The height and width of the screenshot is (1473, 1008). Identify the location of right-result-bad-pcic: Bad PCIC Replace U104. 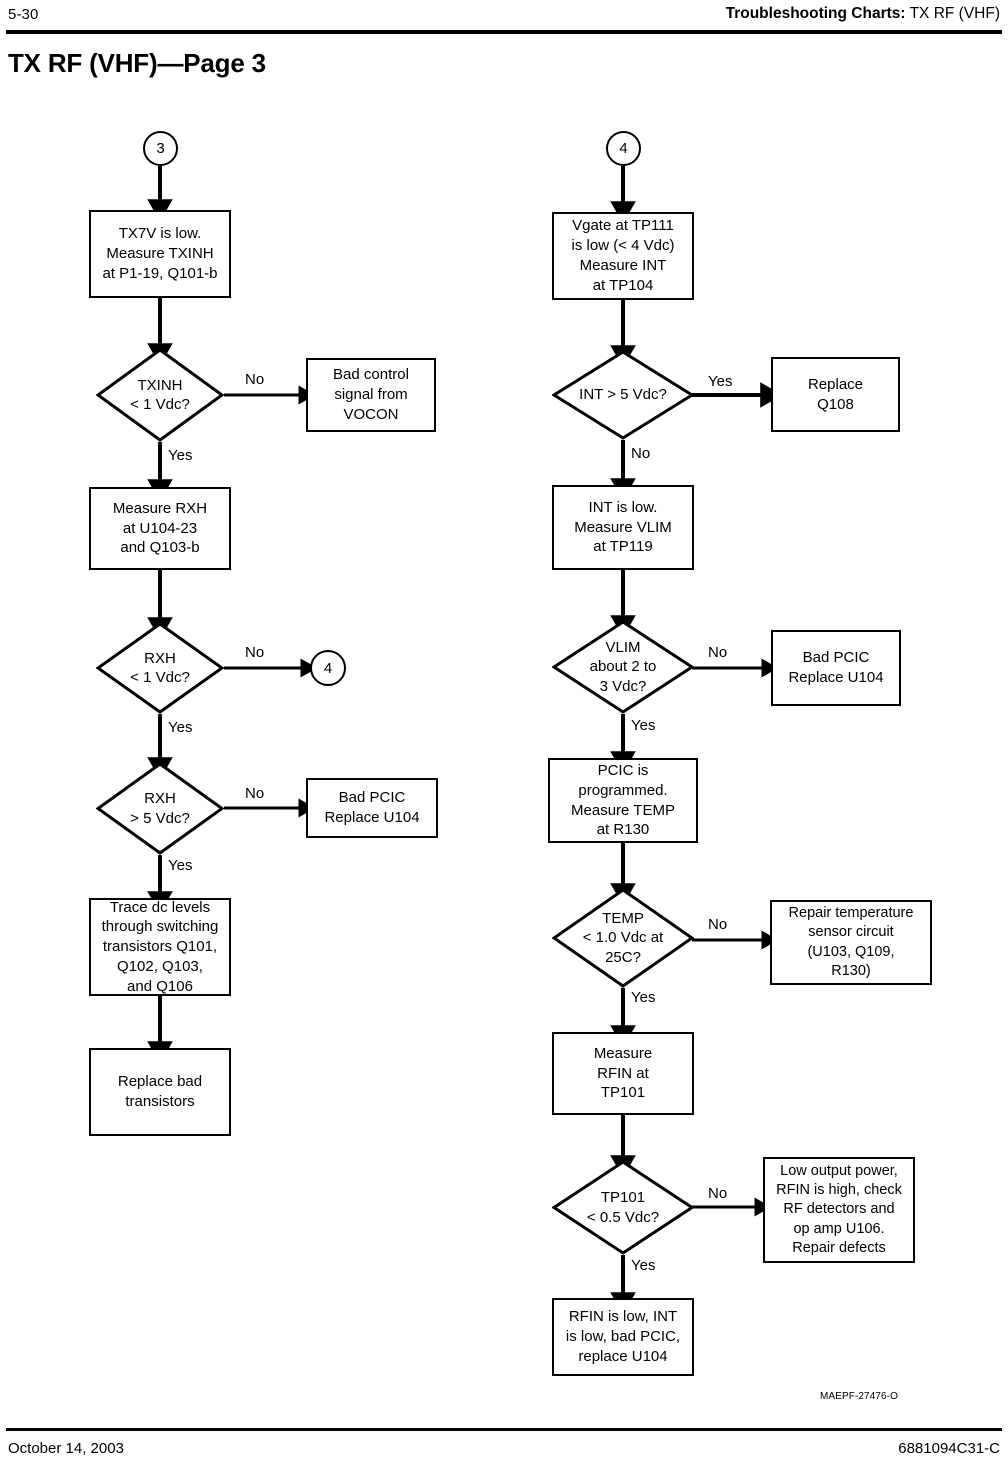
(836, 668).